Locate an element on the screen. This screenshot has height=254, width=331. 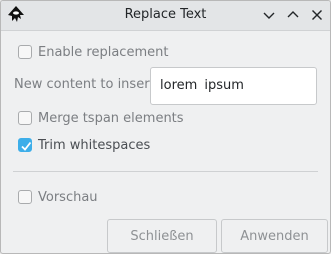
preview-checkbox: Vorschau is located at coordinates (58, 197).